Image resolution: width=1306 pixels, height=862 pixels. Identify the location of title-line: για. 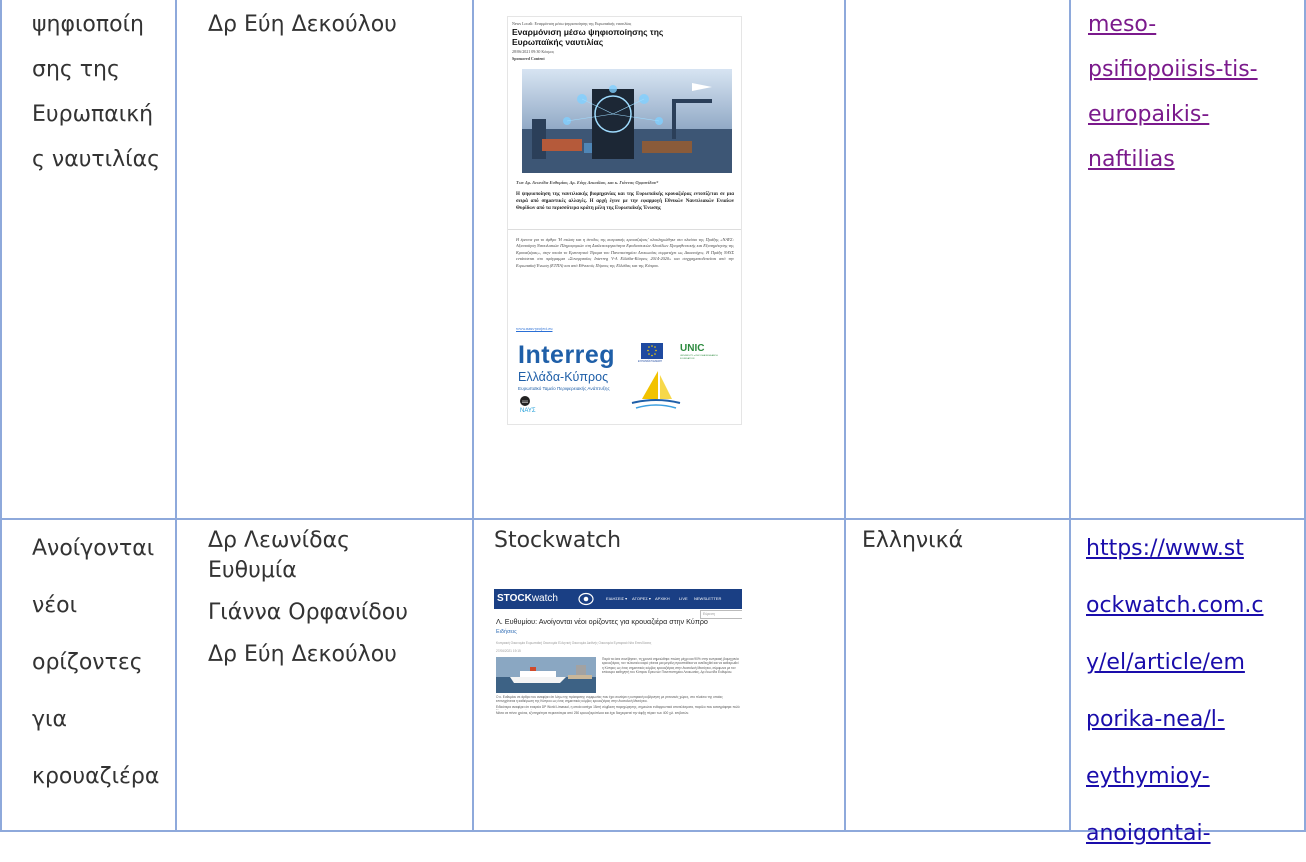
(49, 719).